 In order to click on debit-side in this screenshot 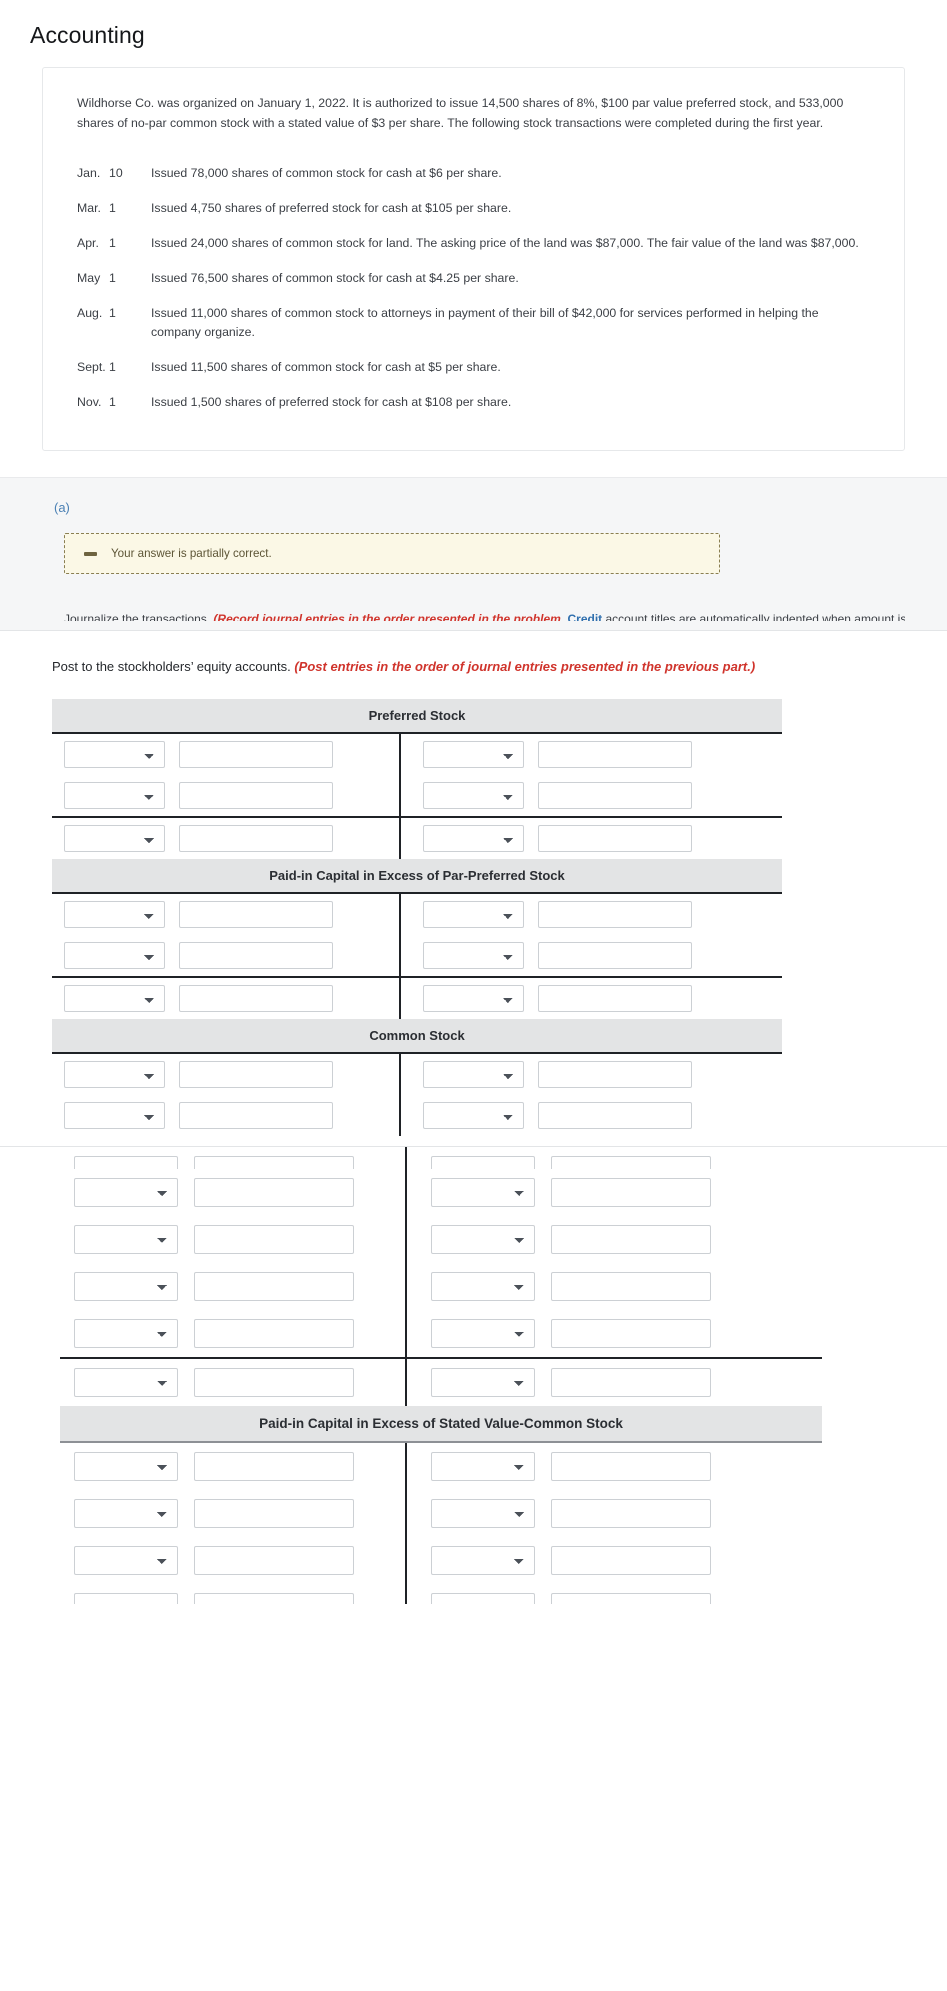, I will do `click(232, 1466)`.